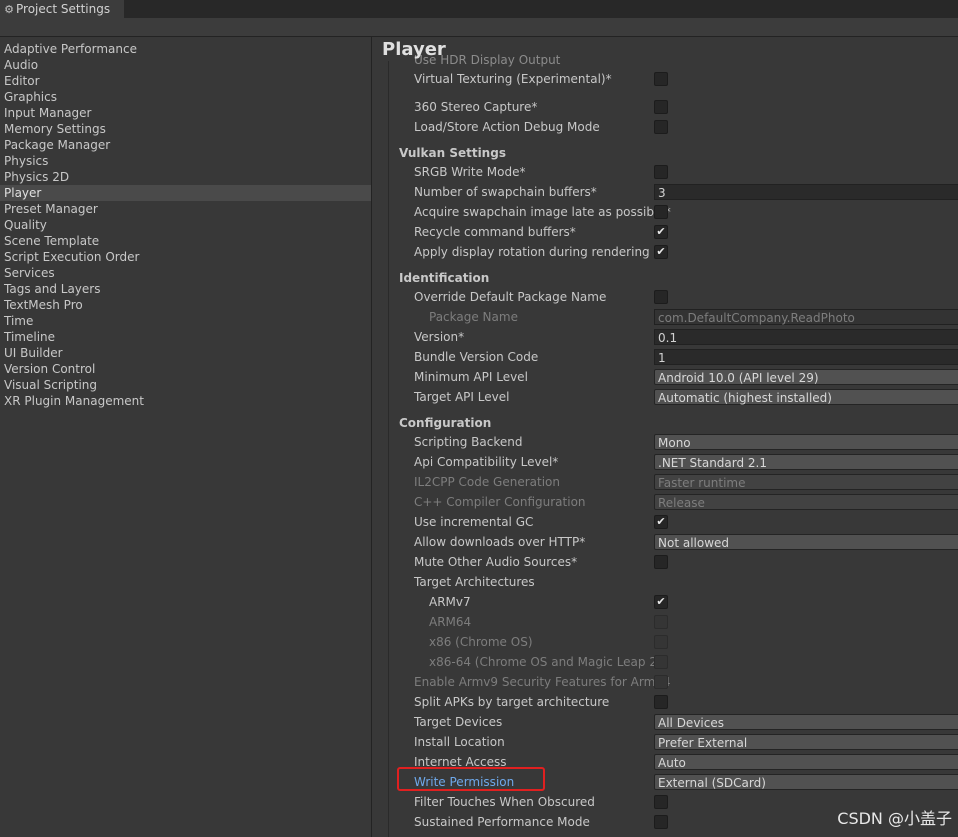  Describe the element at coordinates (504, 802) in the screenshot. I see `filter-touches-label: Filter Touches When Obscured` at that location.